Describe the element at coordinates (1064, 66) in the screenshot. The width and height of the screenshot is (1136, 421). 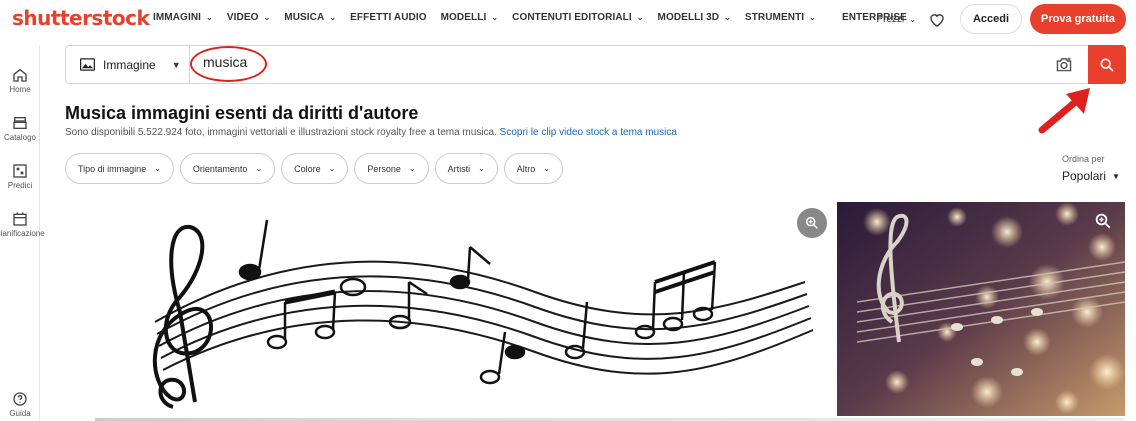
I see `camera-search-icon` at that location.